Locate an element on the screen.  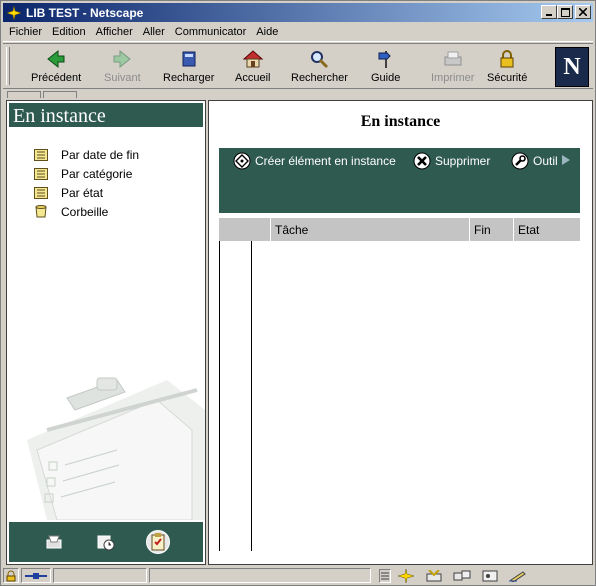
sidebar-header: En instance is located at coordinates (106, 115).